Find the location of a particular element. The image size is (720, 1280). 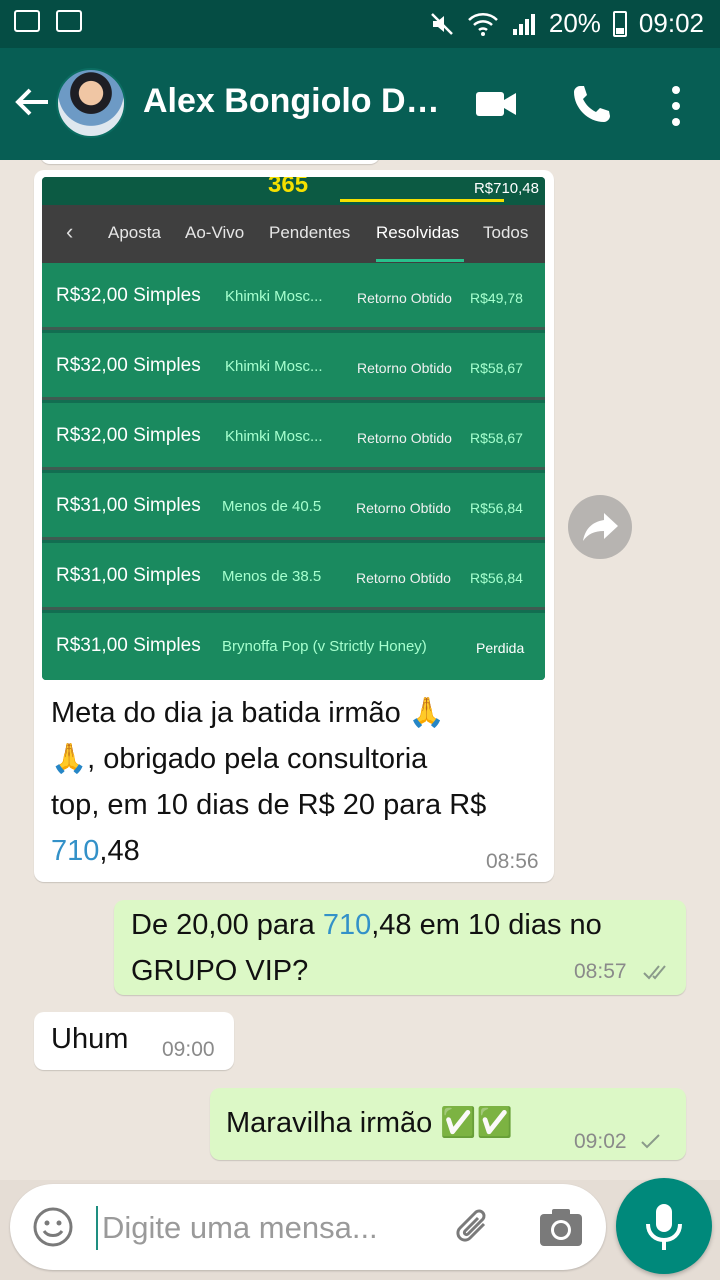

signal-icon is located at coordinates (523, 24).